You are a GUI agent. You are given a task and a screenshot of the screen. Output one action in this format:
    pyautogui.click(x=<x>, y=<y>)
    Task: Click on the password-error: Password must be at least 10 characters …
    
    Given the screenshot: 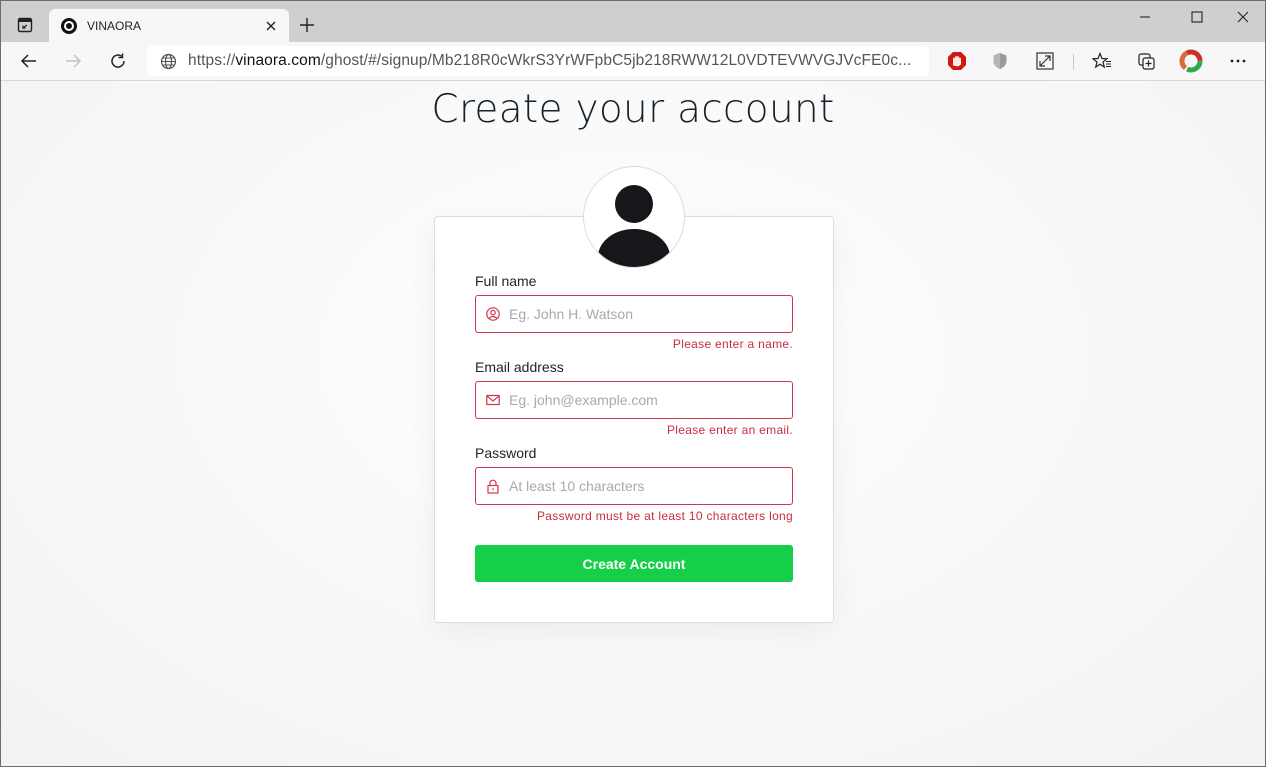 What is the action you would take?
    pyautogui.click(x=665, y=516)
    